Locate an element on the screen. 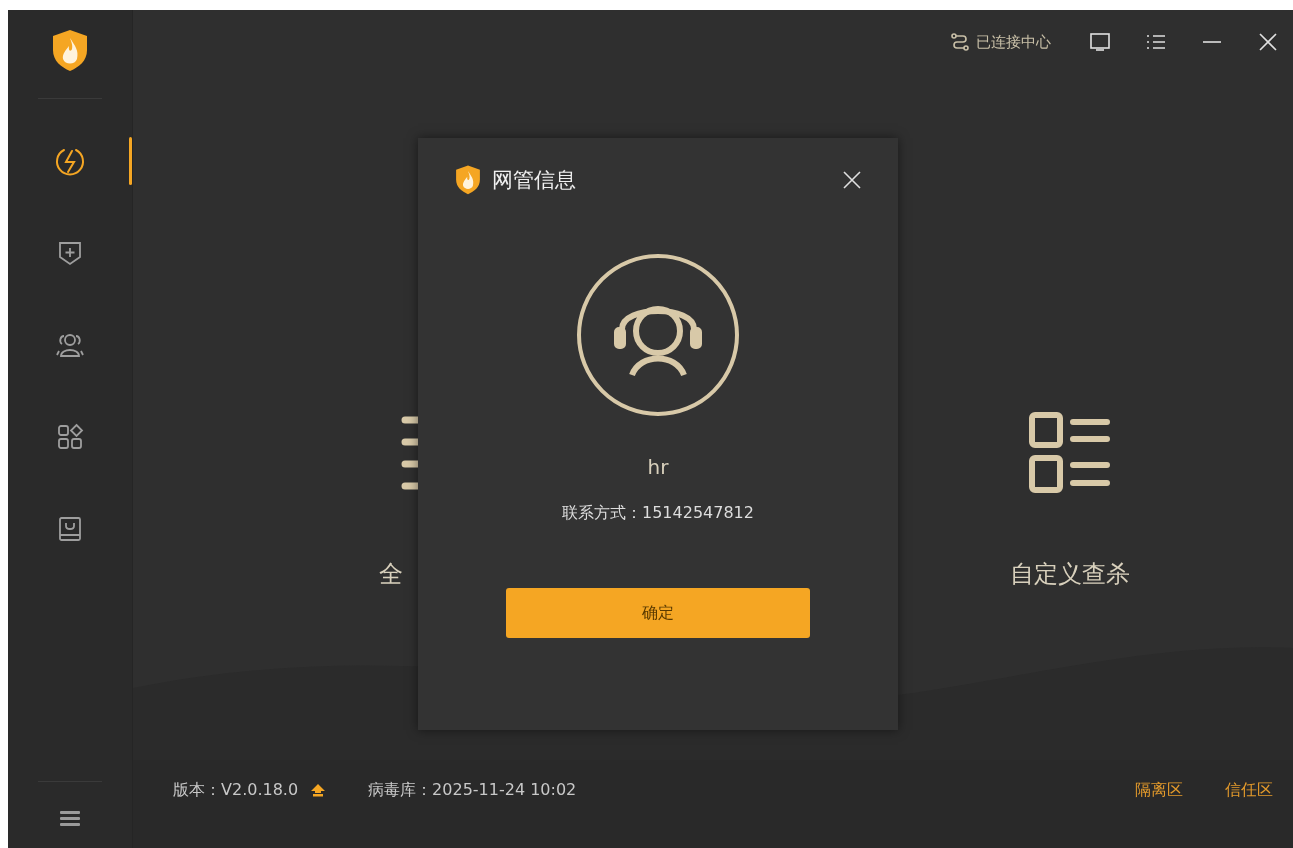  connection-icon is located at coordinates (960, 42).